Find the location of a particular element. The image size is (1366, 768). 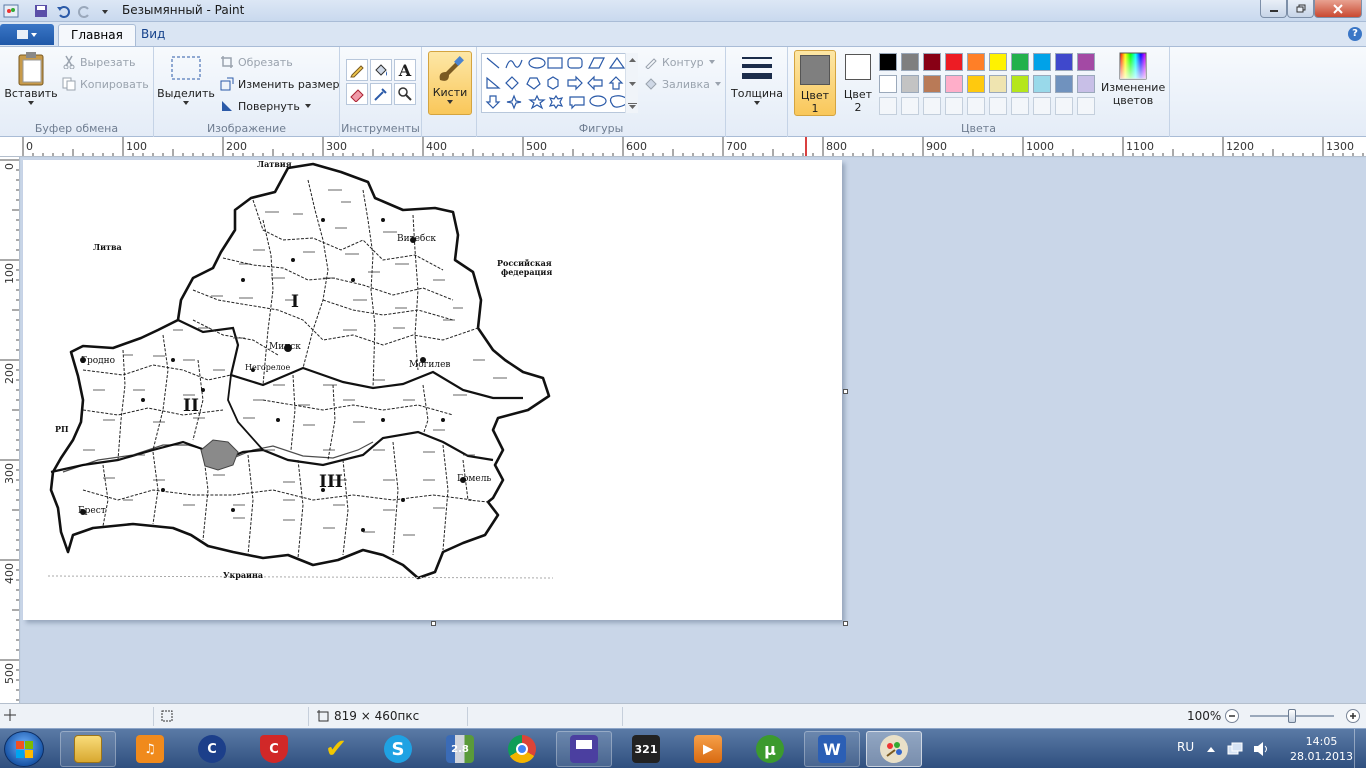

zoom-slider is located at coordinates (1292, 716).